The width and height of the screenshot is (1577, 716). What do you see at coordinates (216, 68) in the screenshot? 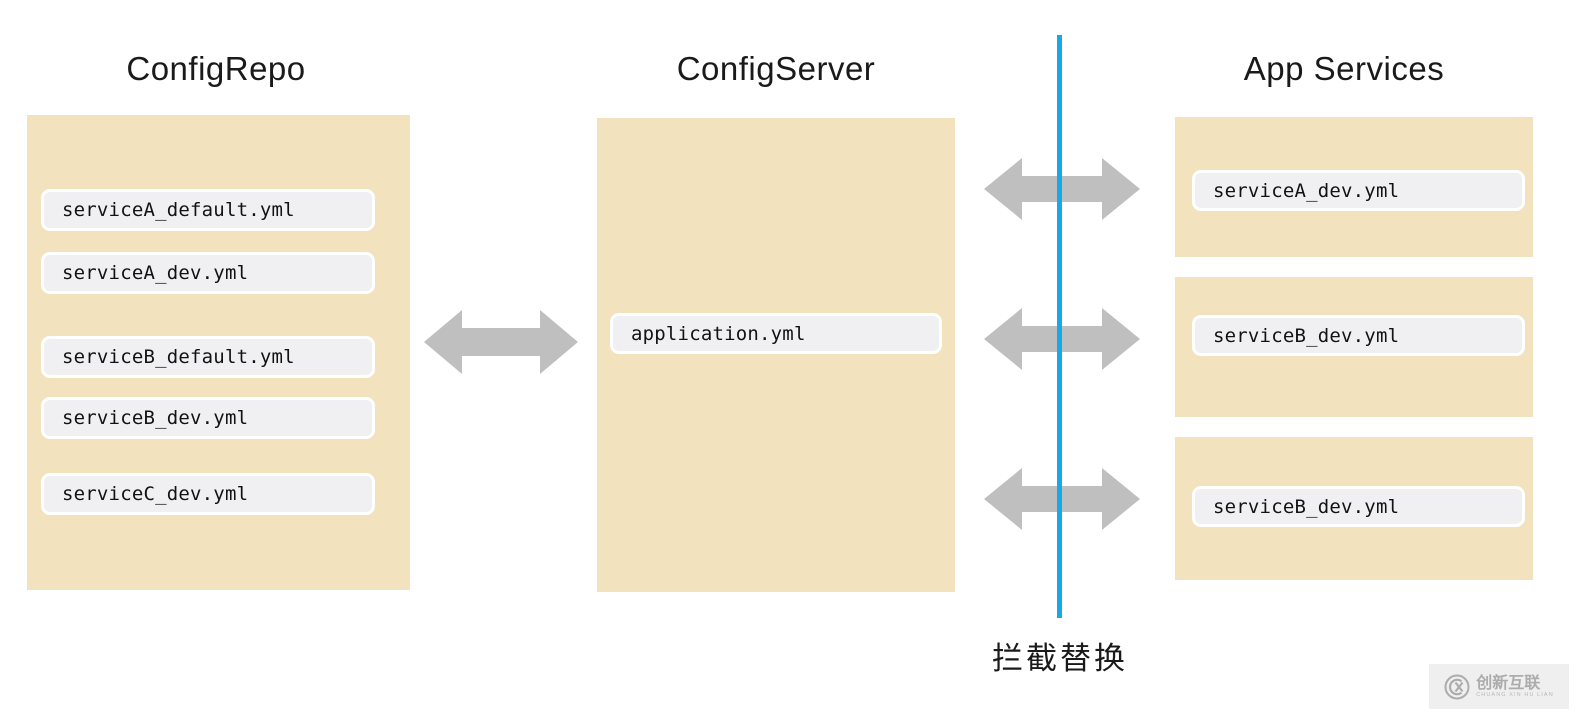
I see `column-title-config-repo: ConfigRepo` at bounding box center [216, 68].